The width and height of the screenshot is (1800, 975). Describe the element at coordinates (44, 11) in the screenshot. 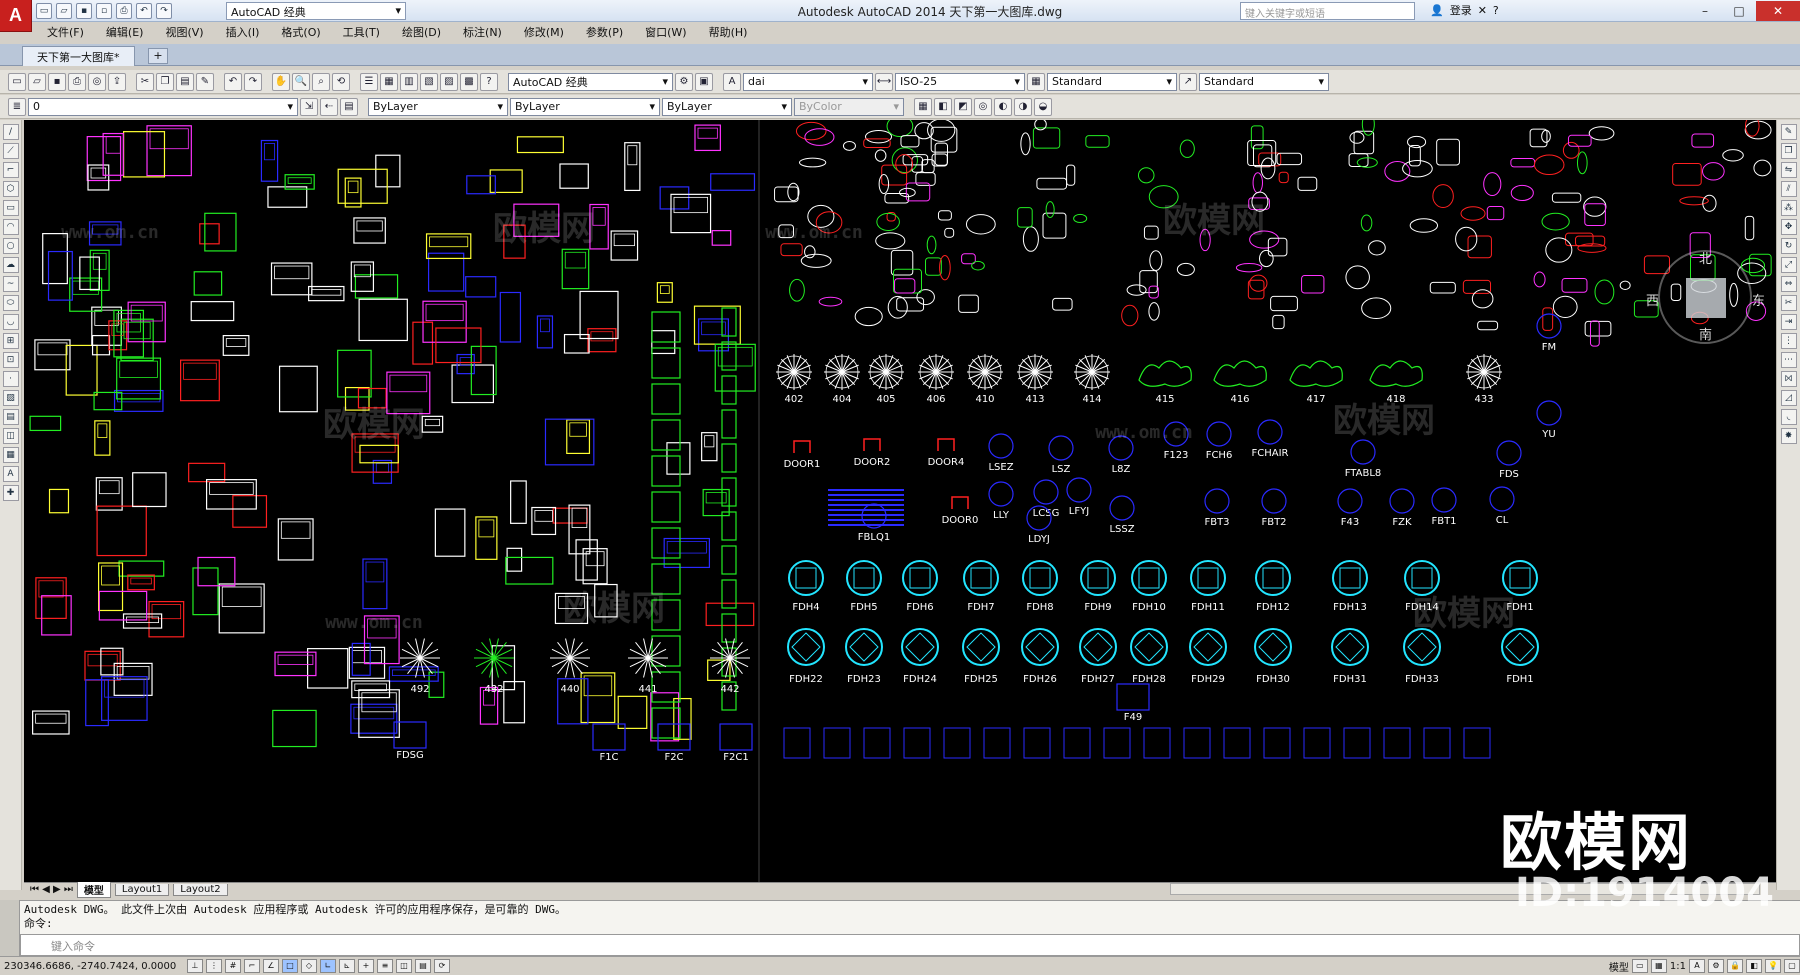

I see `new-file-icon: ▭` at that location.